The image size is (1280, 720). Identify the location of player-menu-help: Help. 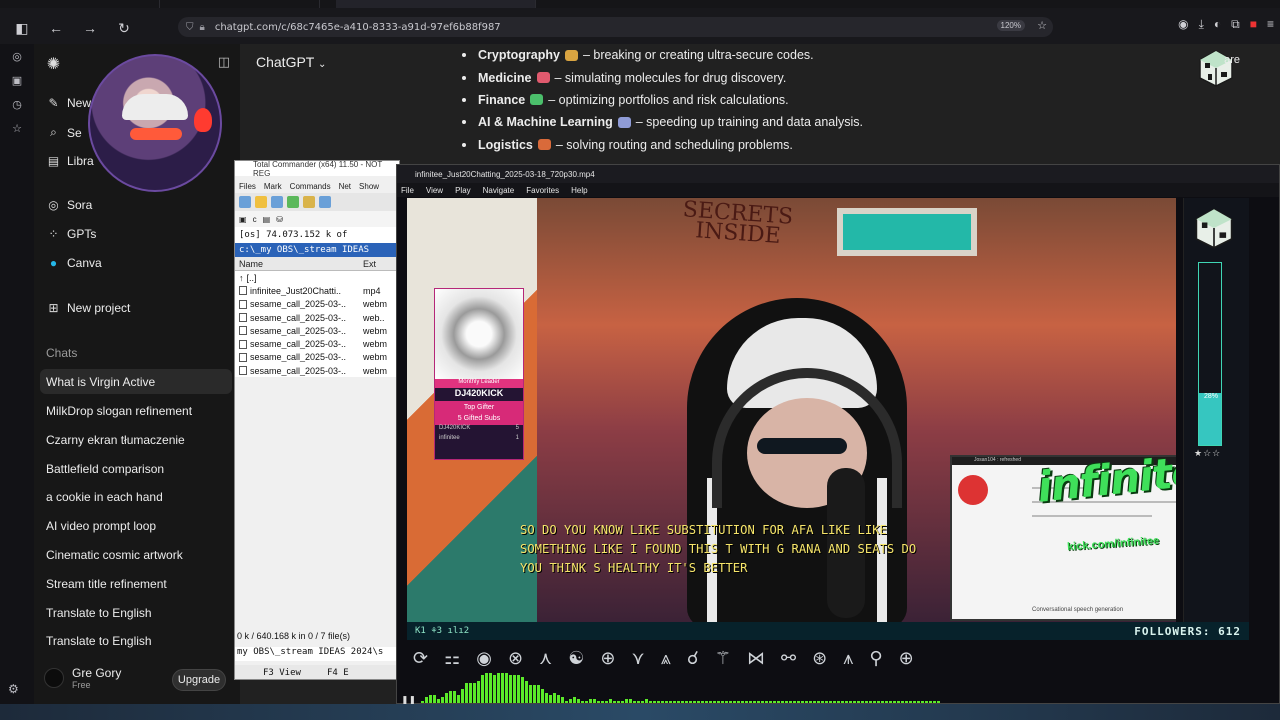
(579, 190).